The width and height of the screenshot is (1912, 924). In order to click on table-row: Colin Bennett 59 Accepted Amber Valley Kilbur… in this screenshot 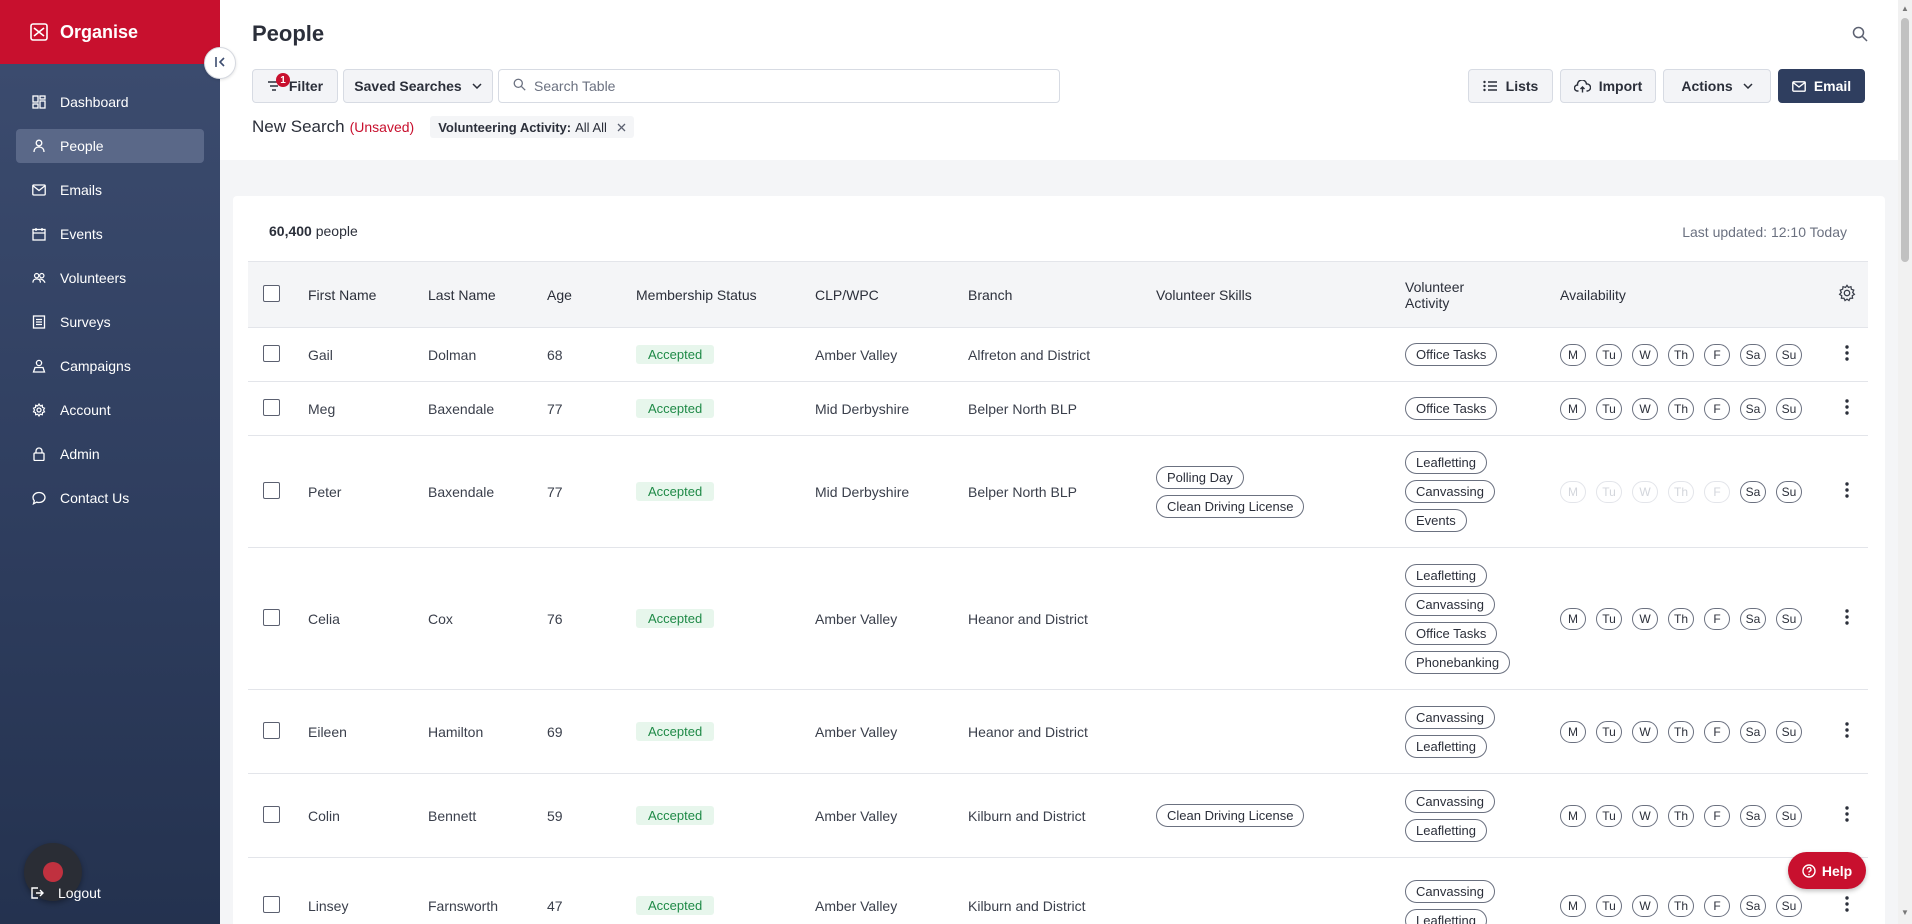, I will do `click(1058, 815)`.